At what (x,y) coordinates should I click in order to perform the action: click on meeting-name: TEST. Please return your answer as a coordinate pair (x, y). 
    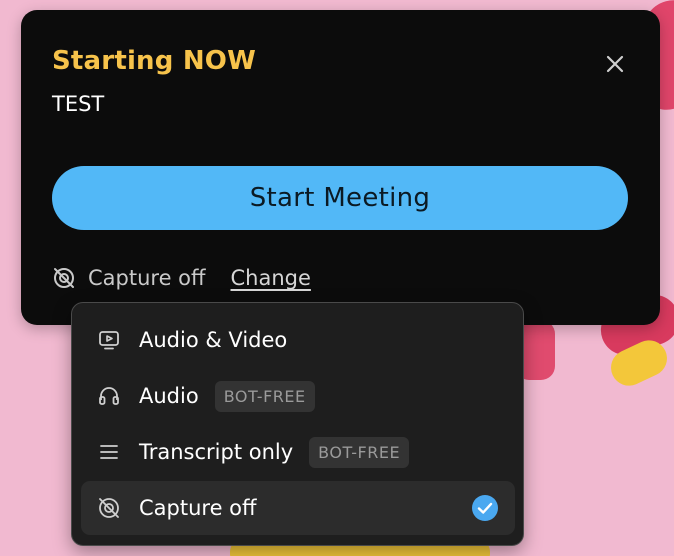
    Looking at the image, I should click on (78, 104).